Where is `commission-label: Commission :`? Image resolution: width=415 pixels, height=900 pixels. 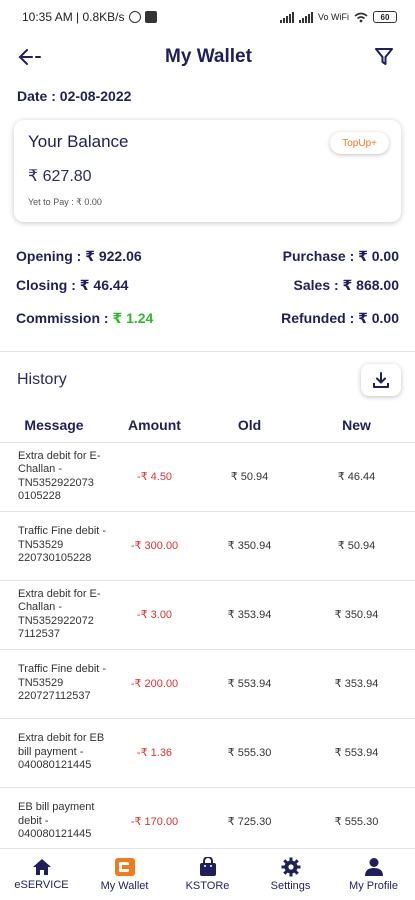 commission-label: Commission : is located at coordinates (64, 318).